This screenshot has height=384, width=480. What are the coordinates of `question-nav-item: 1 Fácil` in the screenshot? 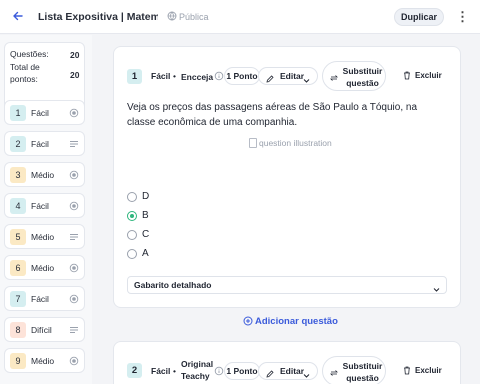 It's located at (44, 112).